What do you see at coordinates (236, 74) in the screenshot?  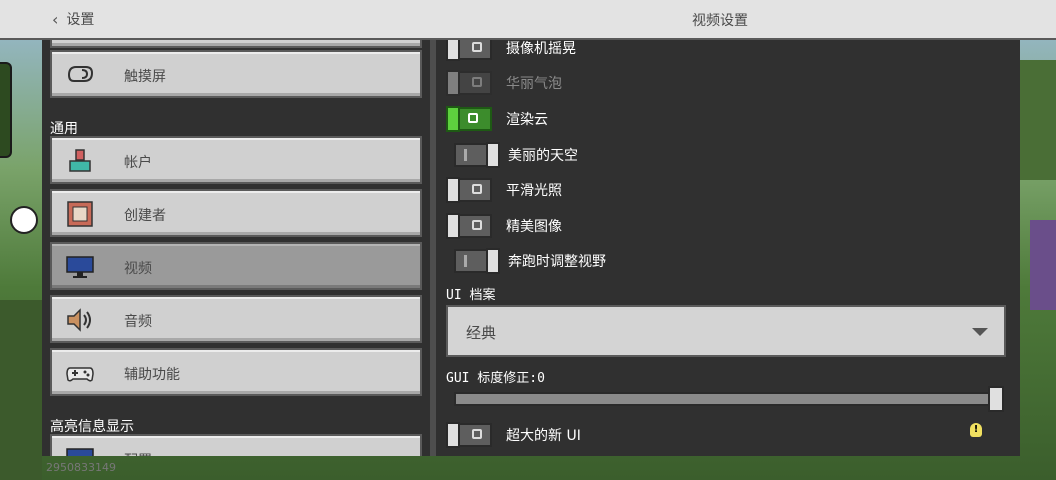 I see `sidebar-item-touch: 触摸屏` at bounding box center [236, 74].